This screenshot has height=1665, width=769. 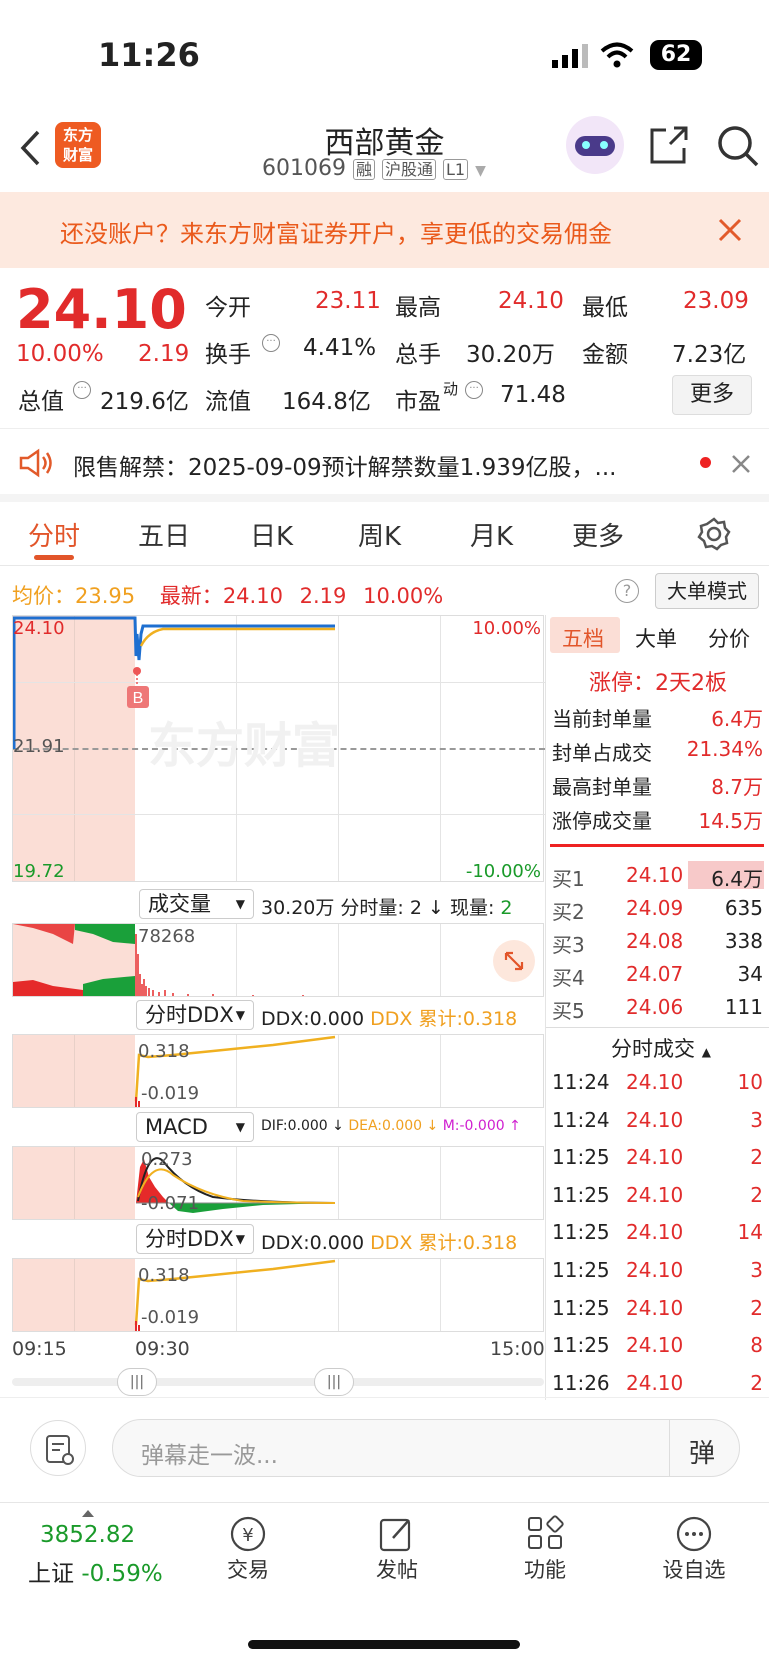 What do you see at coordinates (384, 55) in the screenshot?
I see `status-bar: 11:26 62` at bounding box center [384, 55].